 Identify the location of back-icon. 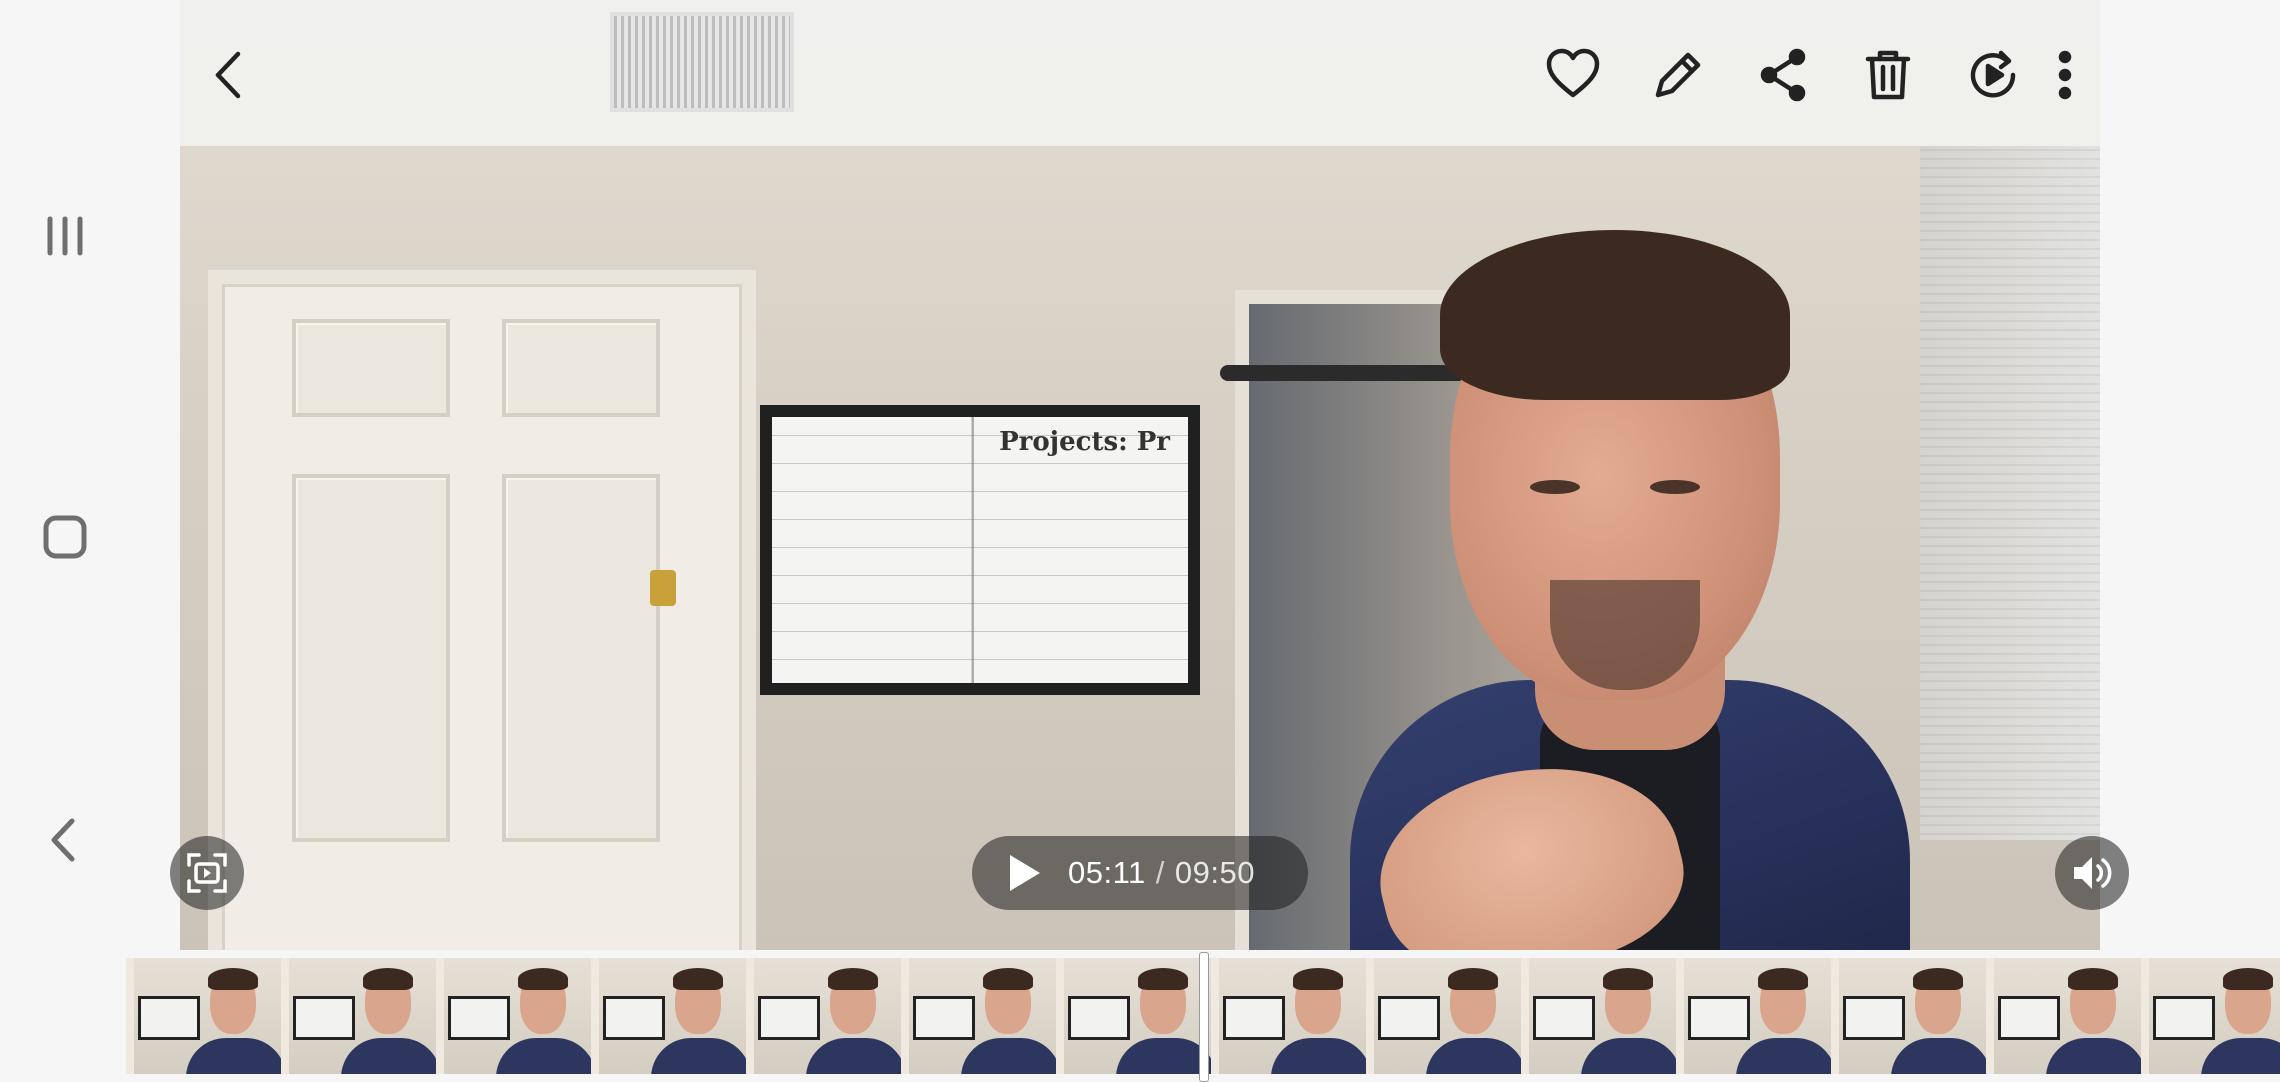
(65, 840).